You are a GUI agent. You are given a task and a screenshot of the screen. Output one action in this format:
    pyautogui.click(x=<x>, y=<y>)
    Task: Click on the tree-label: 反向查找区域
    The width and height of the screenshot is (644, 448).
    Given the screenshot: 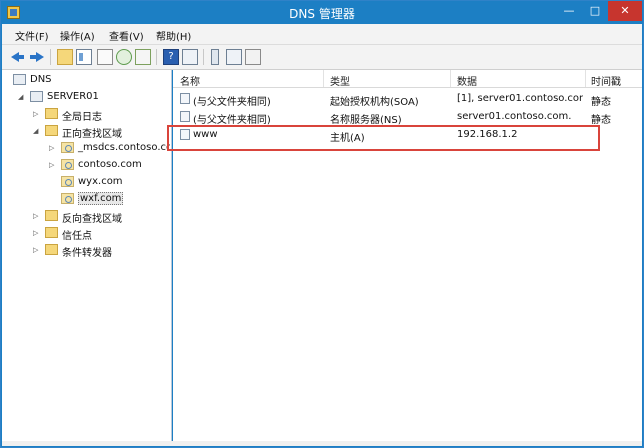 What is the action you would take?
    pyautogui.click(x=92, y=219)
    